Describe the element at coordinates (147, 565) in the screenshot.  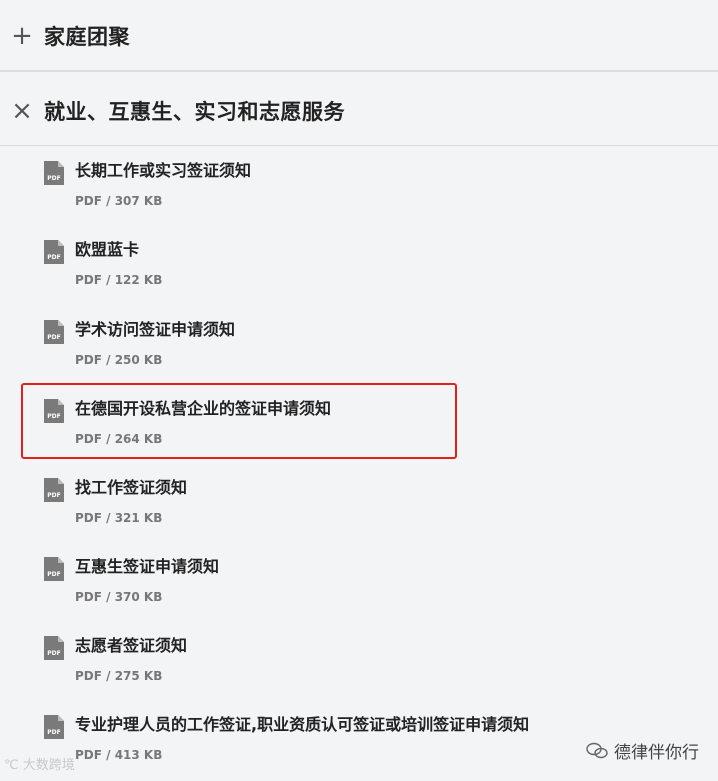
I see `document-title: 互惠生签证申请须知` at that location.